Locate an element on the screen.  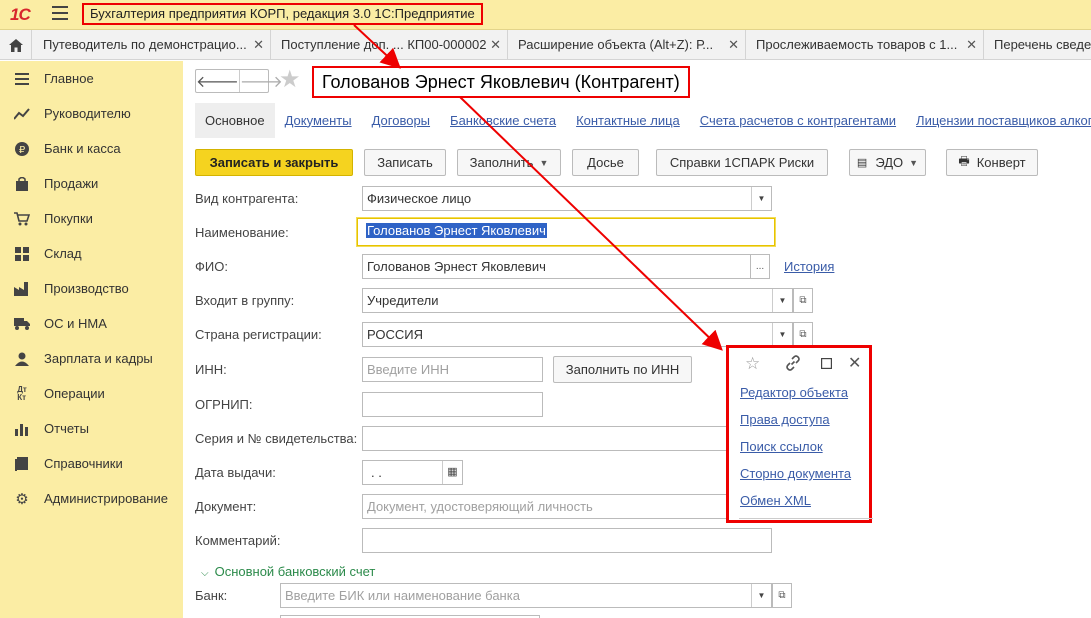
subtab-contacts: Контактные лица is located at coordinates (628, 120).